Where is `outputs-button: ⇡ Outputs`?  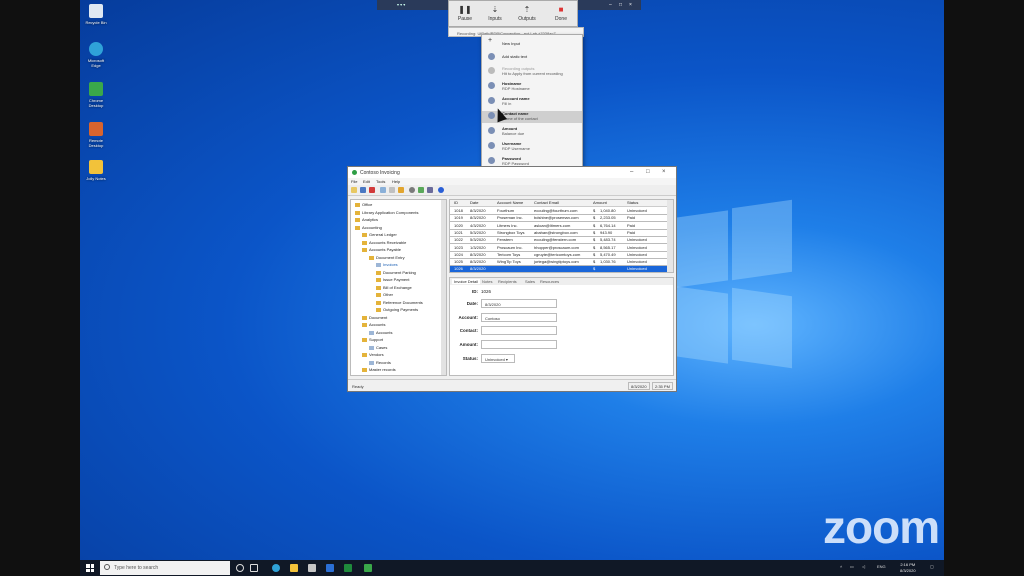
outputs-button: ⇡ Outputs is located at coordinates (527, 13).